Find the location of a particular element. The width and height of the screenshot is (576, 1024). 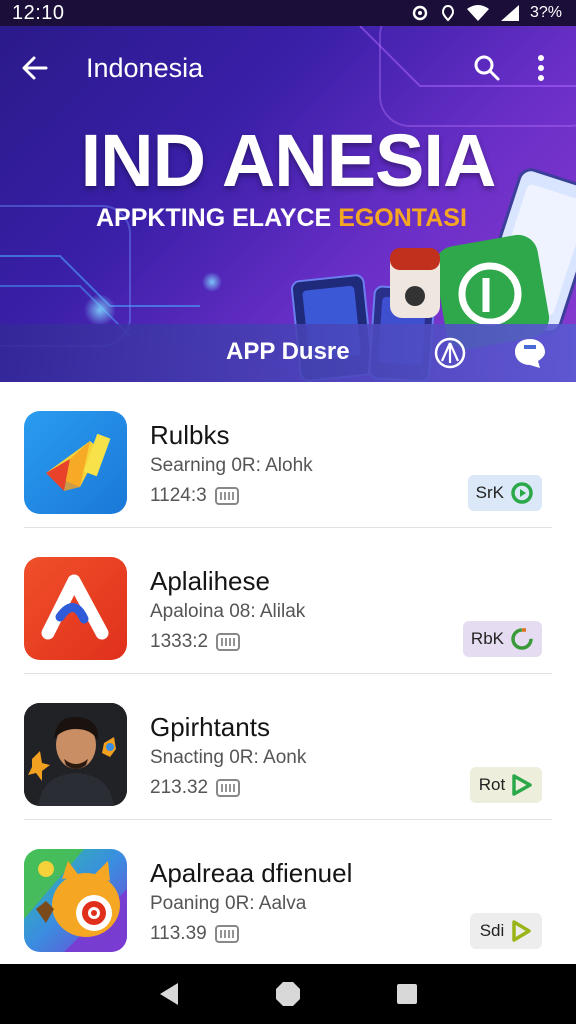

app-size: 213.32 is located at coordinates (195, 788).